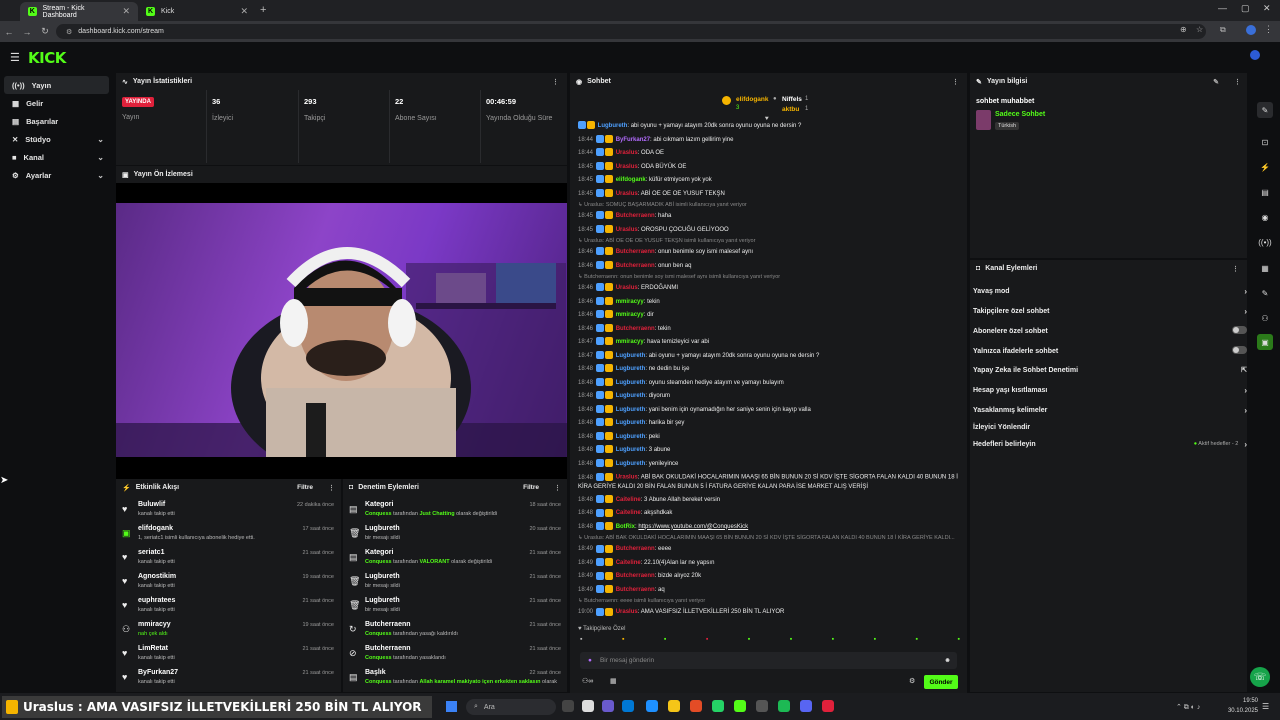 Image resolution: width=1280 pixels, height=720 pixels. What do you see at coordinates (56, 157) in the screenshot?
I see `sidebar-item-kanal: ■ Kanal ⌄` at bounding box center [56, 157].